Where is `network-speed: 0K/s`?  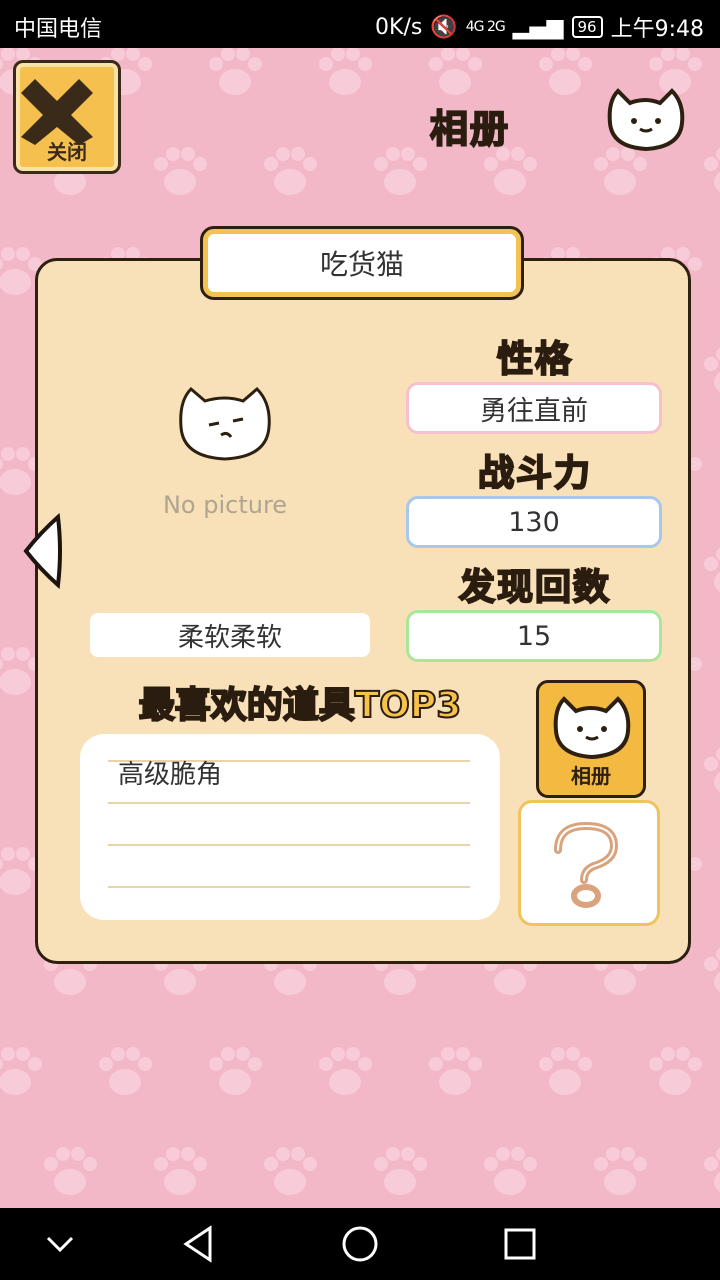
network-speed: 0K/s is located at coordinates (399, 27).